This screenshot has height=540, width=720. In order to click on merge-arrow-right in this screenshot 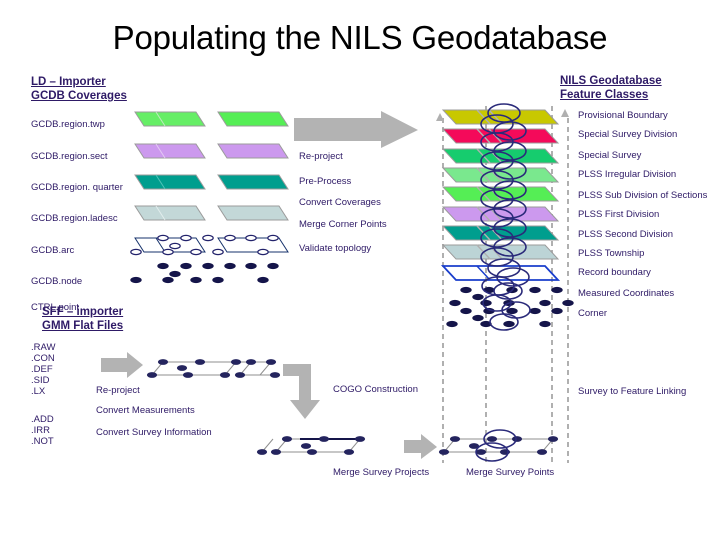, I will do `click(420, 446)`.